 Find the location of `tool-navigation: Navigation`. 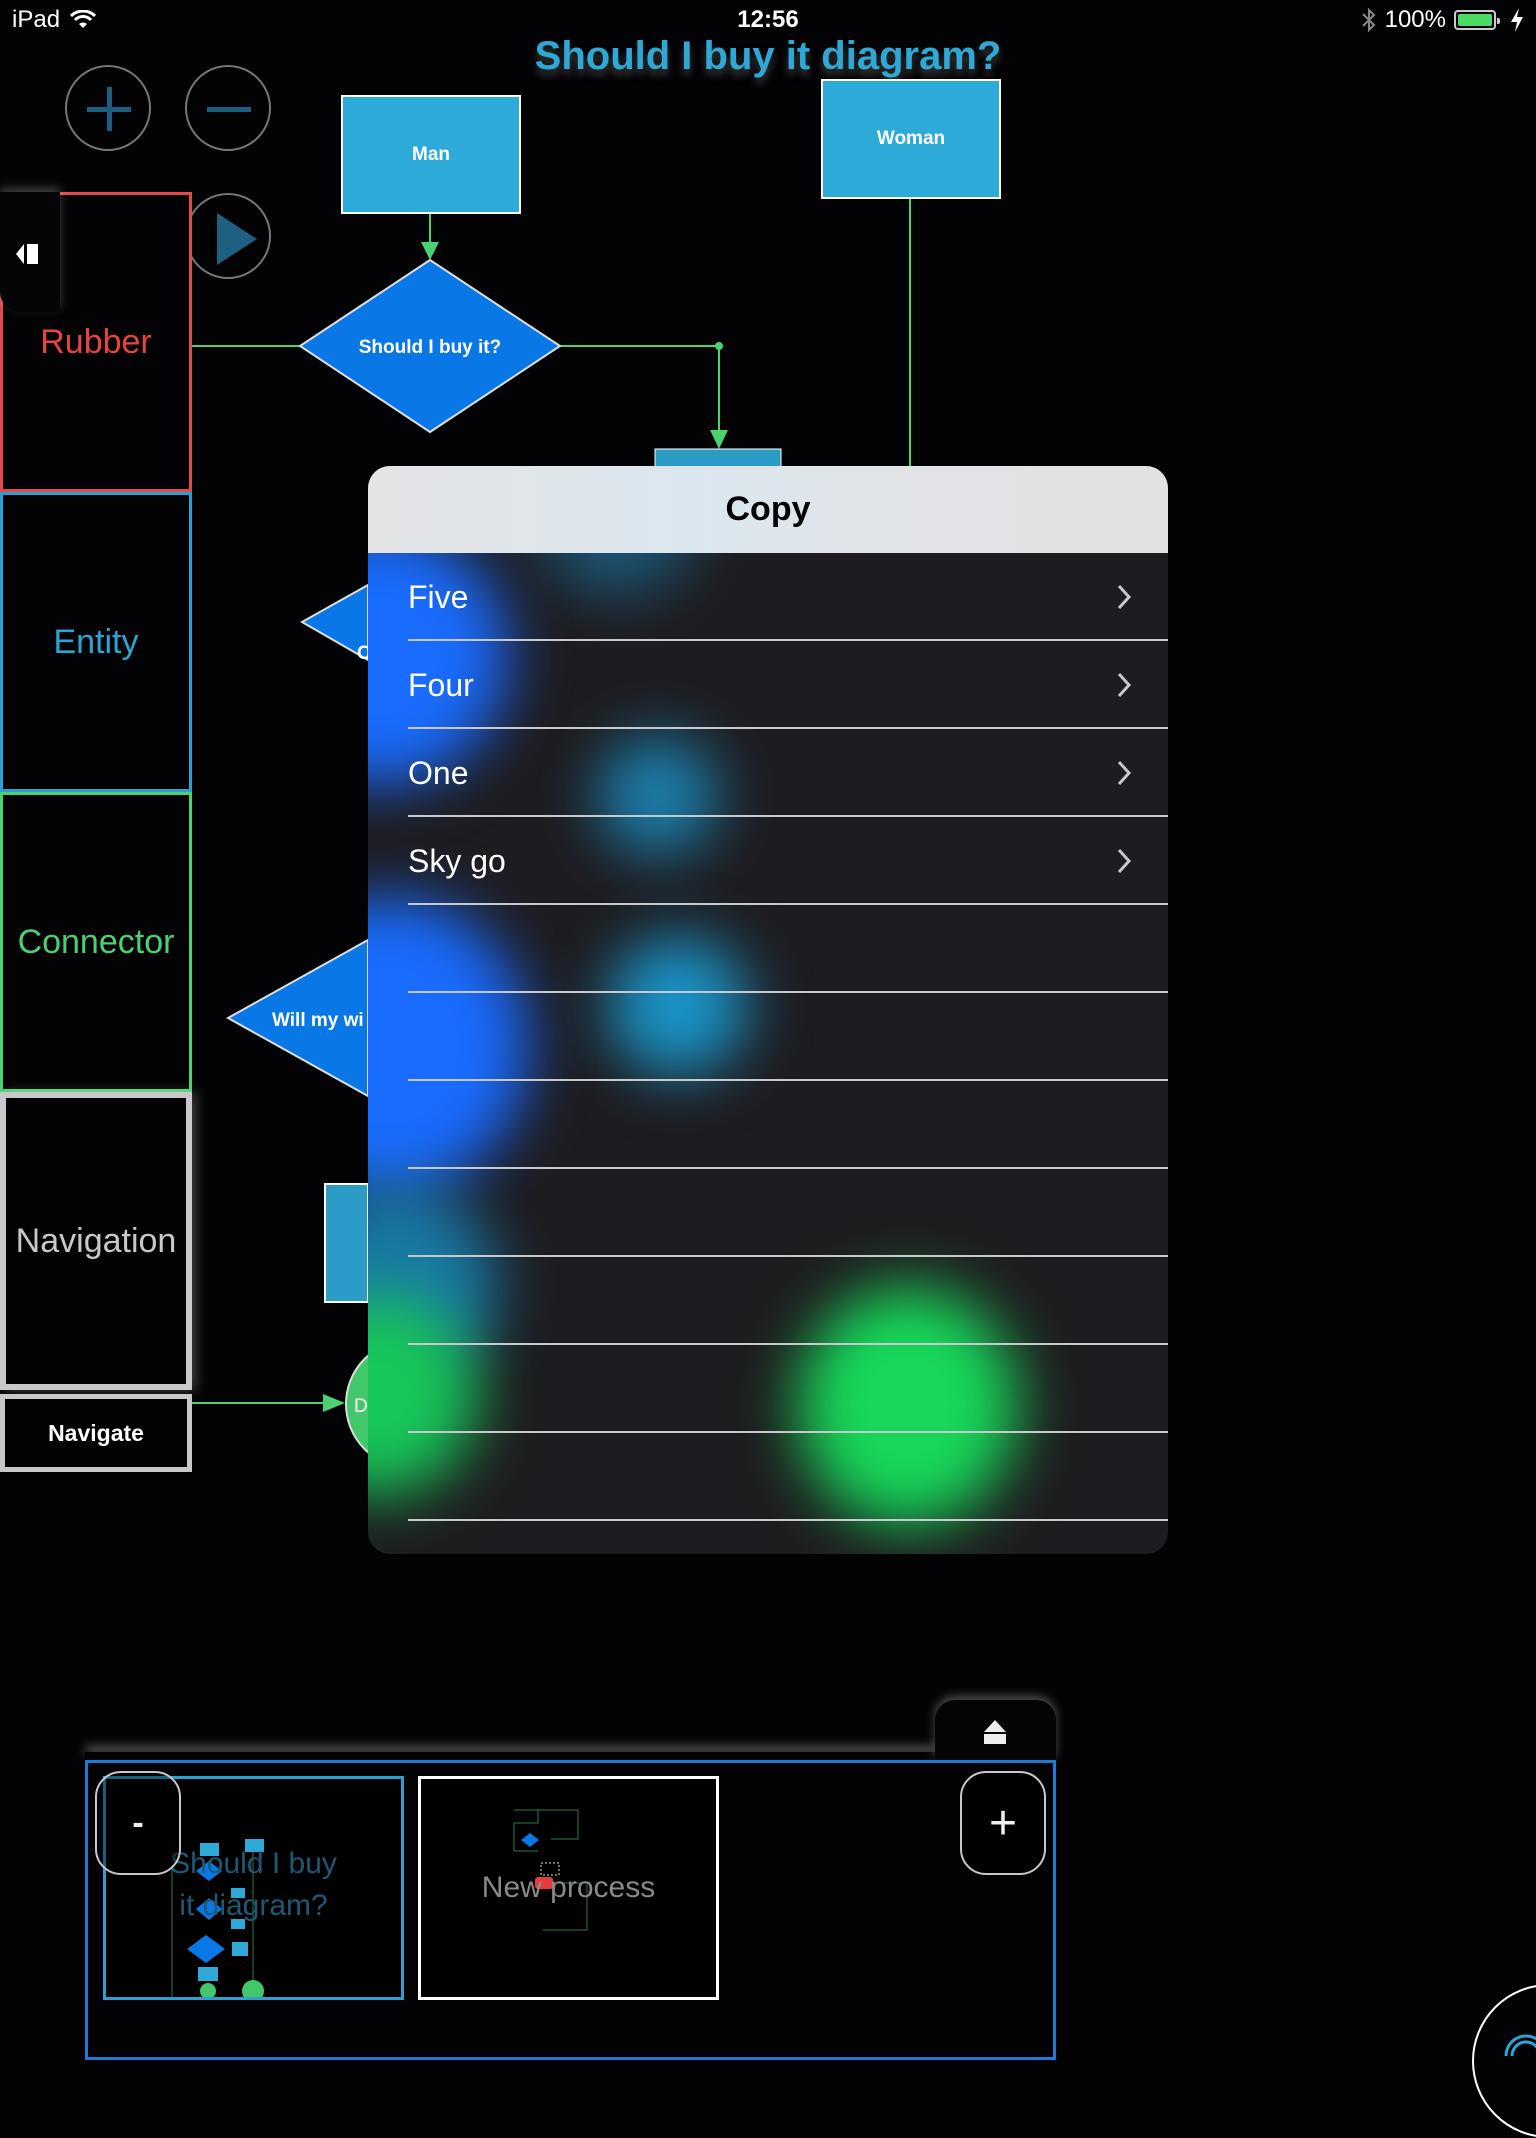

tool-navigation: Navigation is located at coordinates (96, 1241).